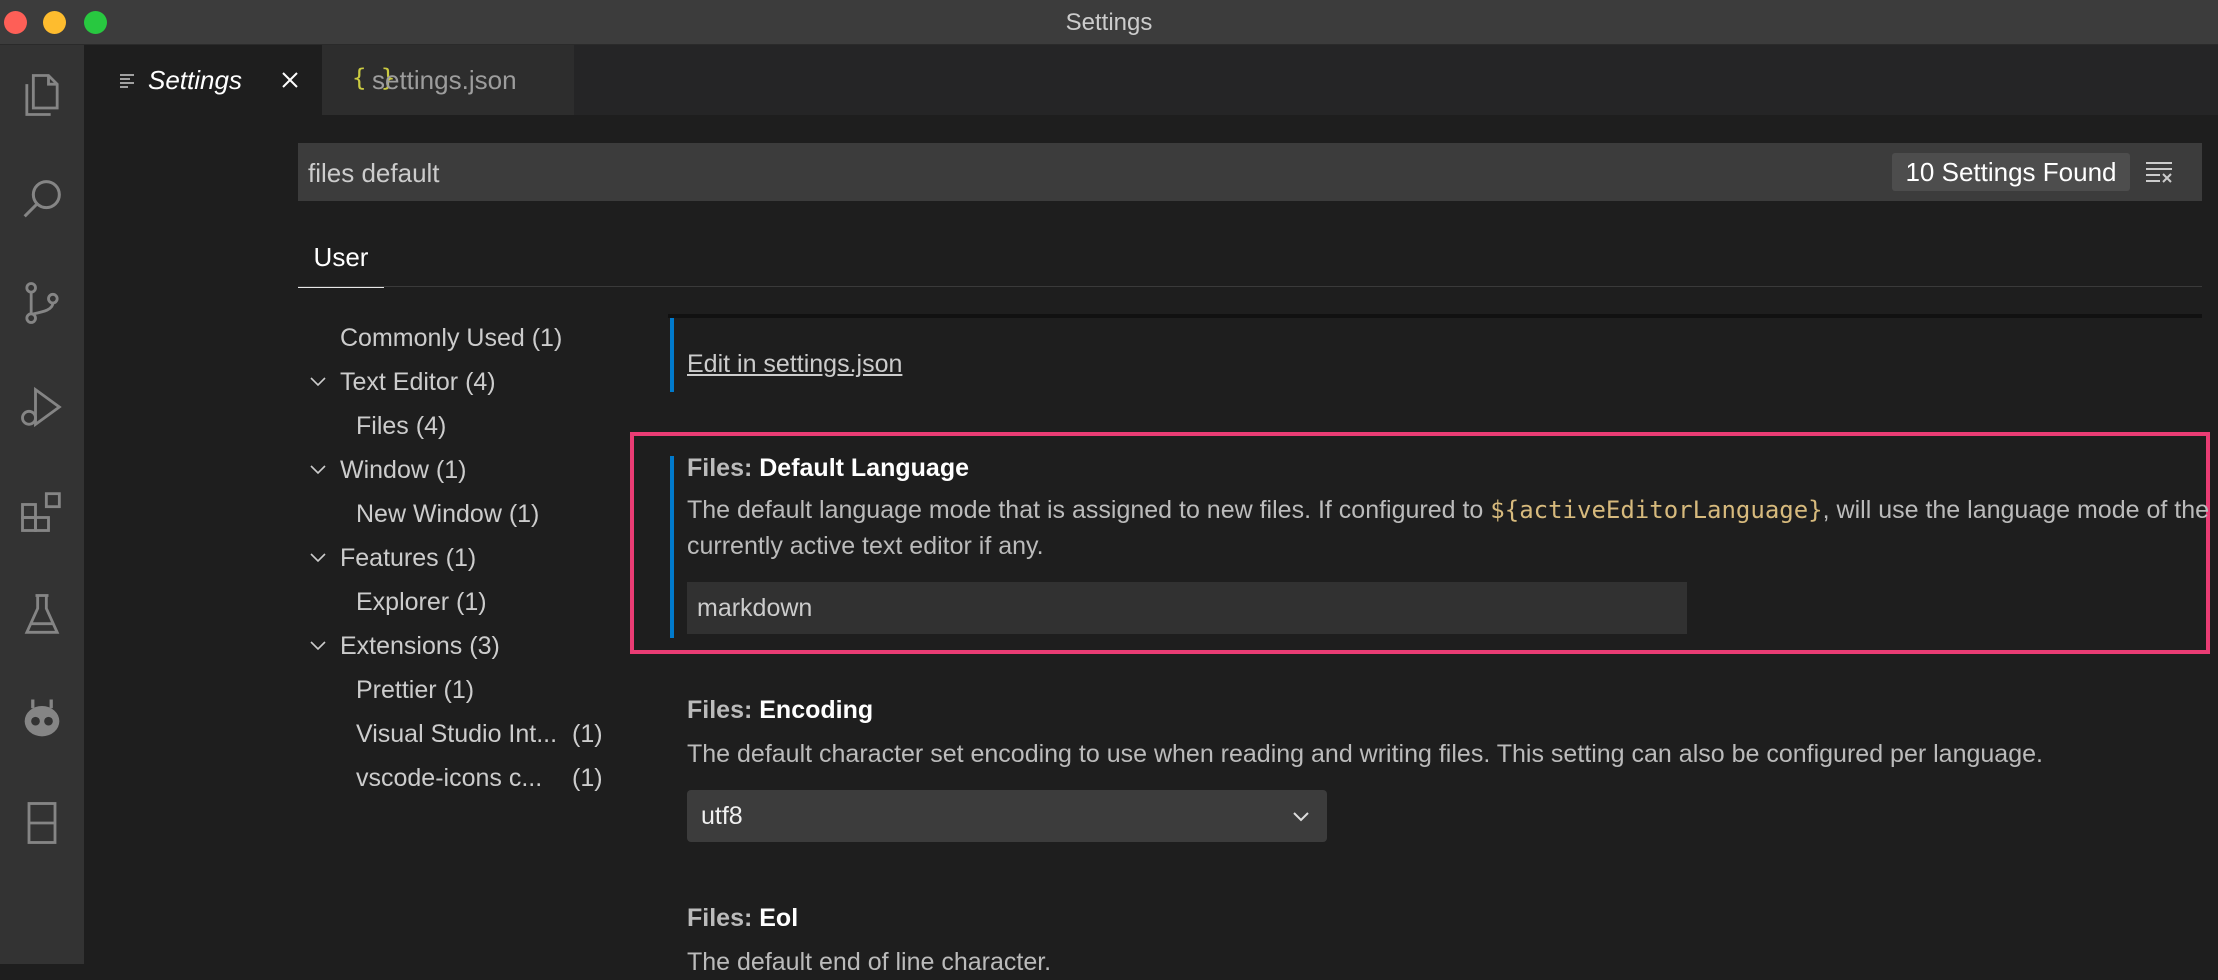 This screenshot has height=980, width=2218. What do you see at coordinates (42, 719) in the screenshot?
I see `alien-icon` at bounding box center [42, 719].